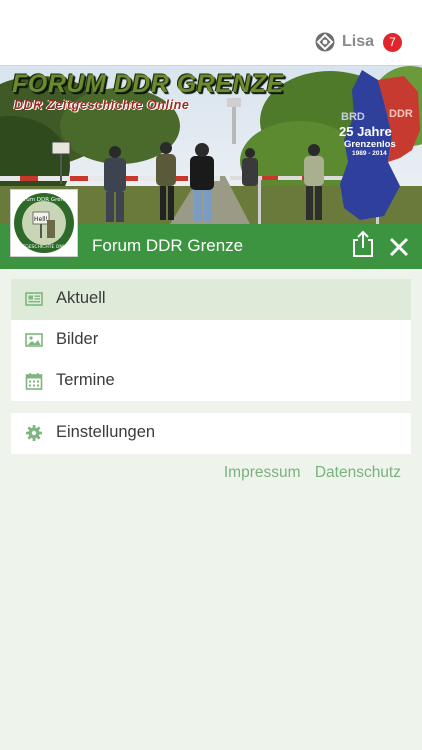 The width and height of the screenshot is (422, 750). I want to click on footer-links: Impressum Datenschutz, so click(307, 473).